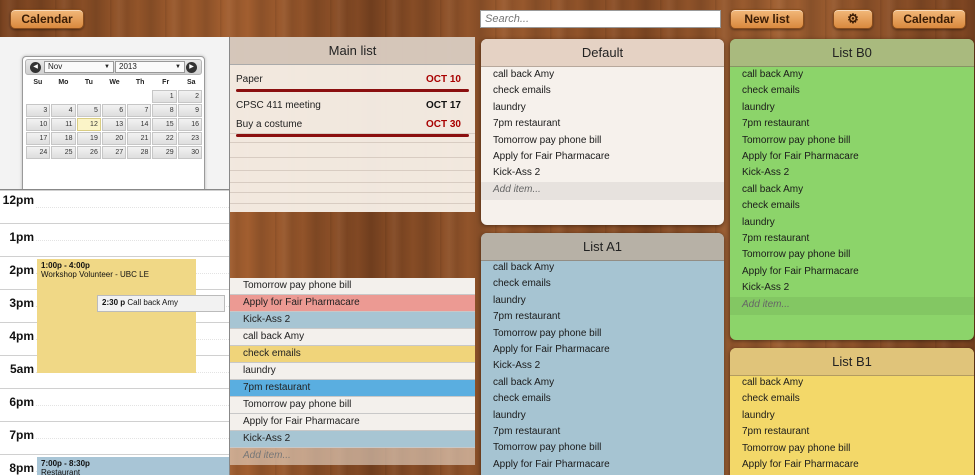 Image resolution: width=975 pixels, height=475 pixels. I want to click on day-cell: 24, so click(38, 152).